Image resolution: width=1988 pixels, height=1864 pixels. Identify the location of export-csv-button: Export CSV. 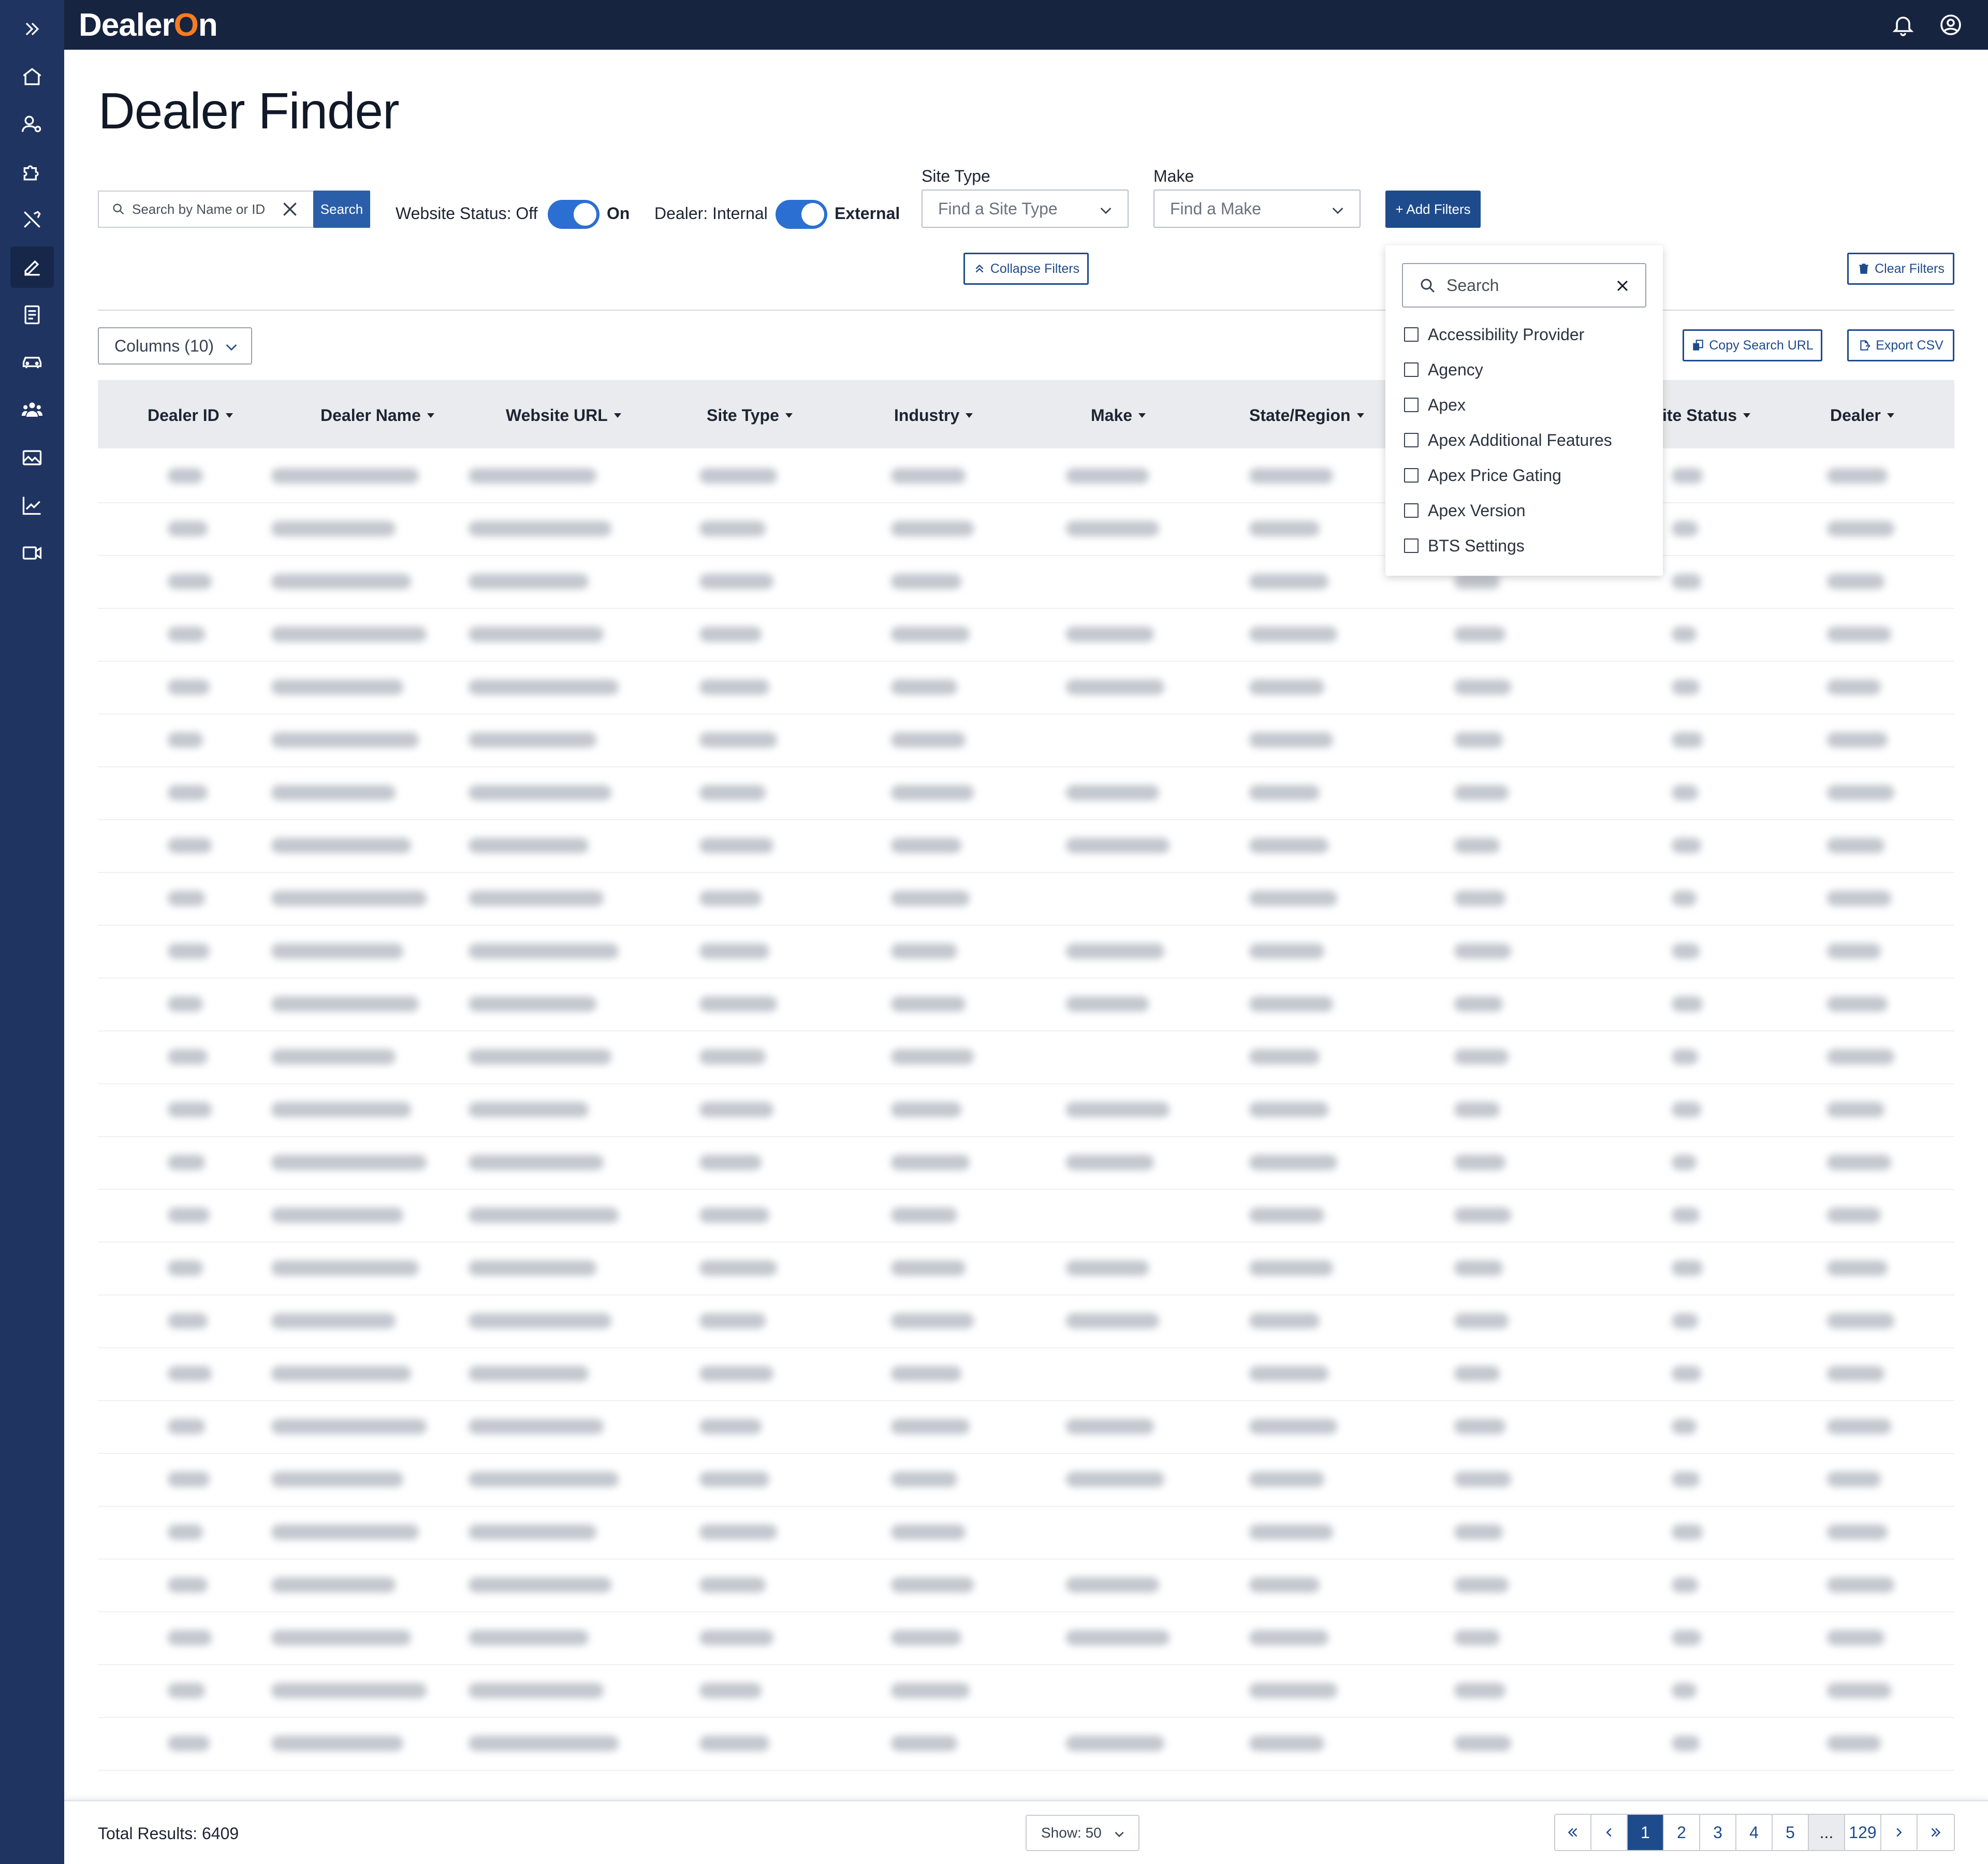
(1900, 345).